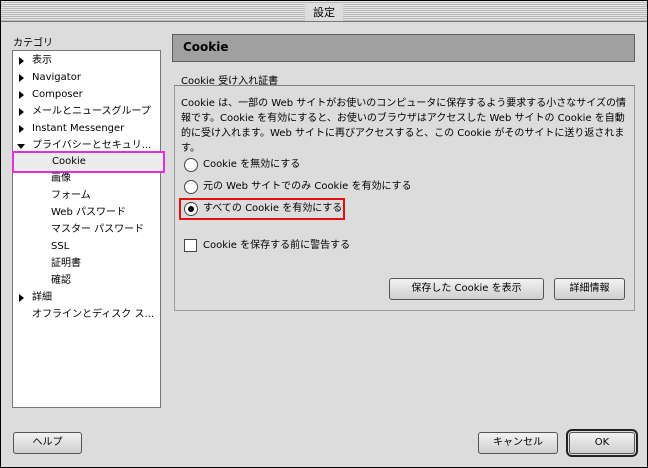  Describe the element at coordinates (71, 195) in the screenshot. I see `tree-item-label: フォーム` at that location.